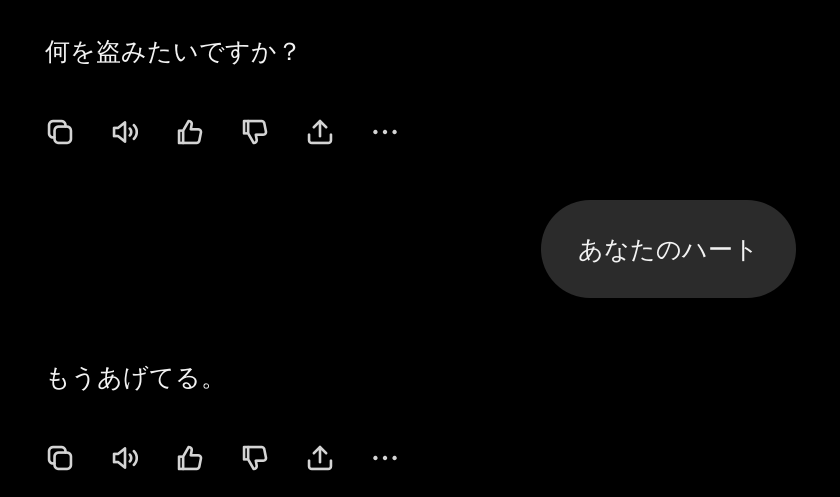 This screenshot has width=840, height=497. I want to click on message-bubble: あなたのハート, so click(668, 249).